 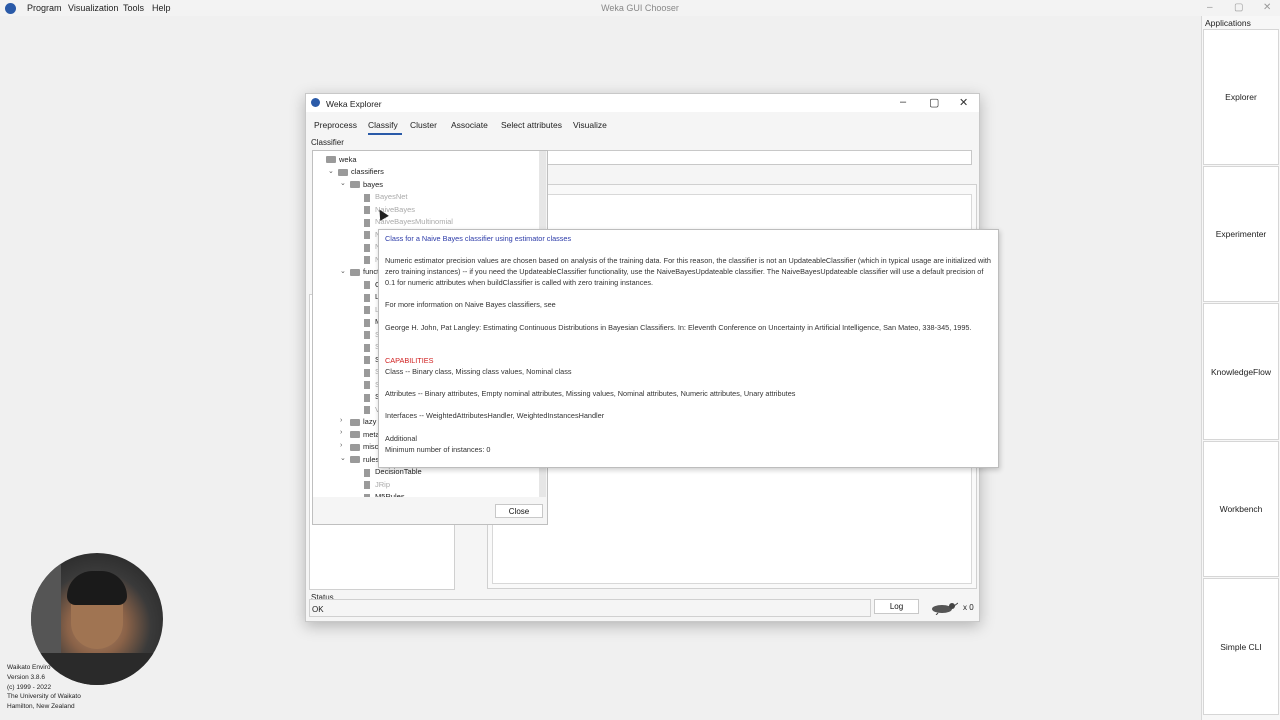 What do you see at coordinates (1241, 646) in the screenshot?
I see `simple-cli-button: Simple CLI` at bounding box center [1241, 646].